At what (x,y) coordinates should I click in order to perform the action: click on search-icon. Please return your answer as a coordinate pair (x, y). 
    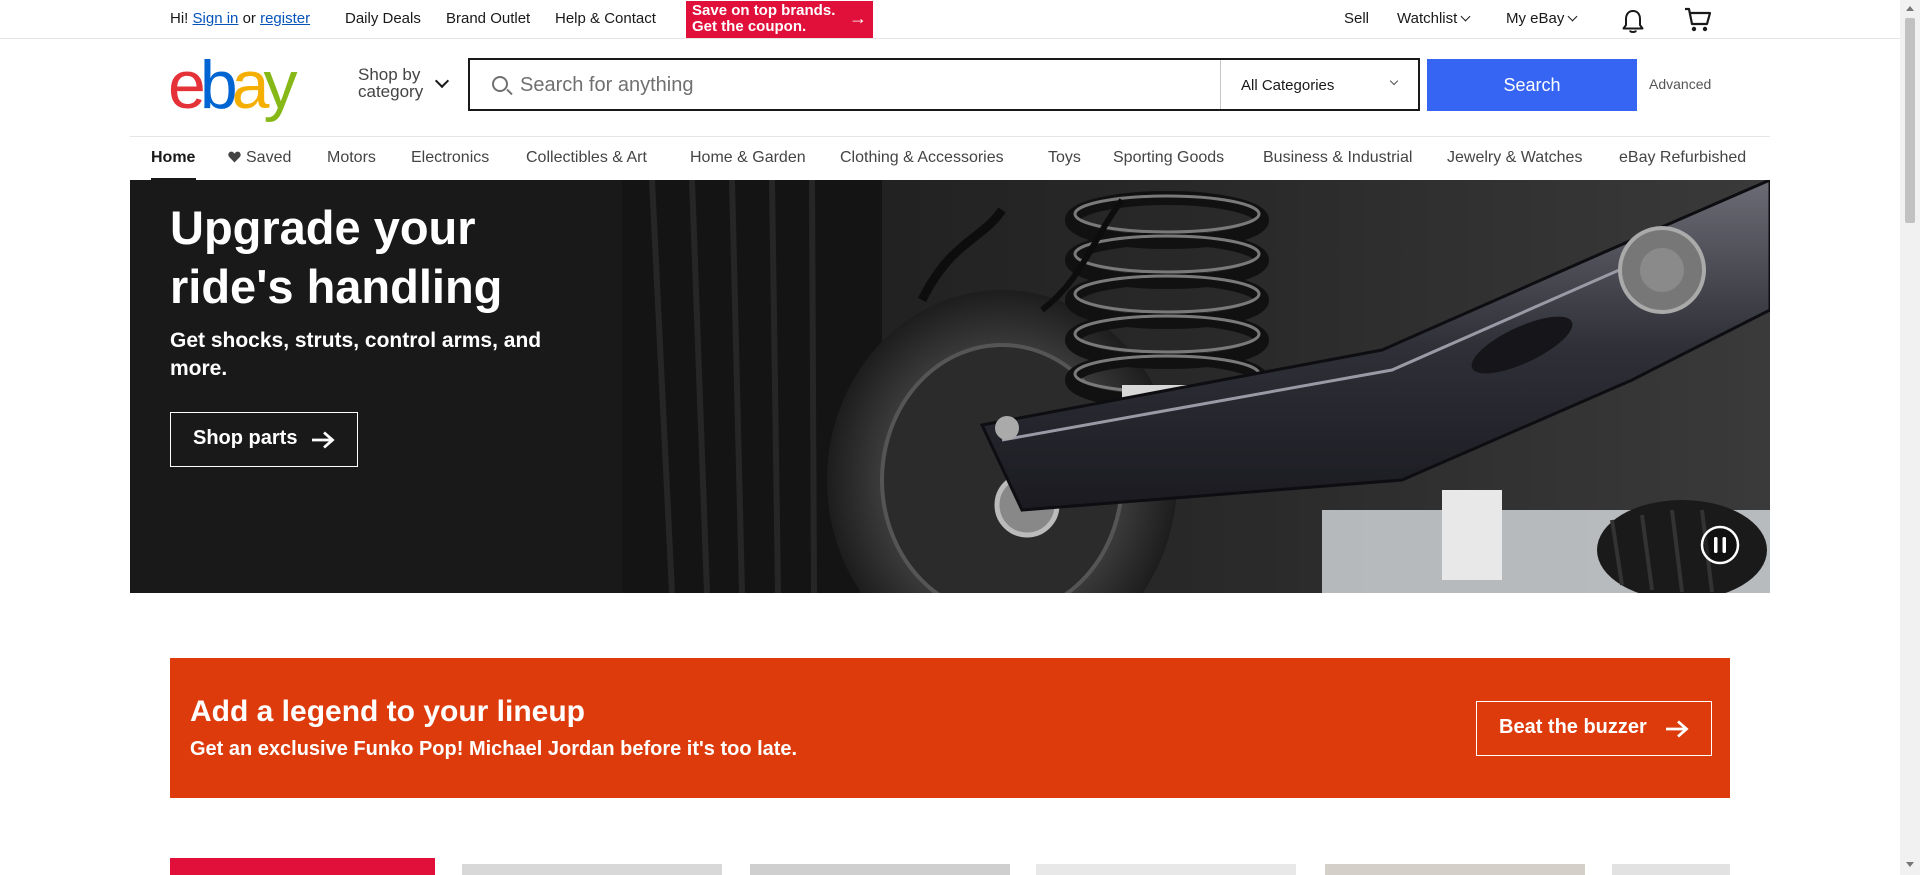
    Looking at the image, I should click on (500, 84).